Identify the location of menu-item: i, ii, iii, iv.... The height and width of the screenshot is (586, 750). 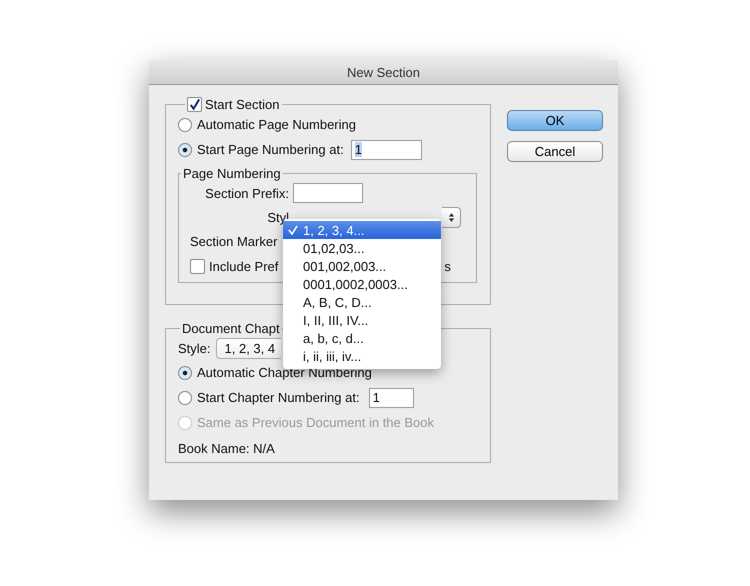
(362, 356).